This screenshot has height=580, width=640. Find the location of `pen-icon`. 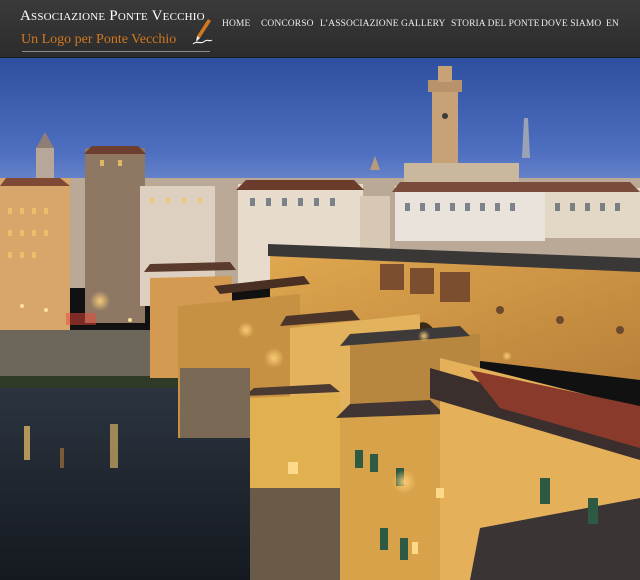

pen-icon is located at coordinates (202, 32).